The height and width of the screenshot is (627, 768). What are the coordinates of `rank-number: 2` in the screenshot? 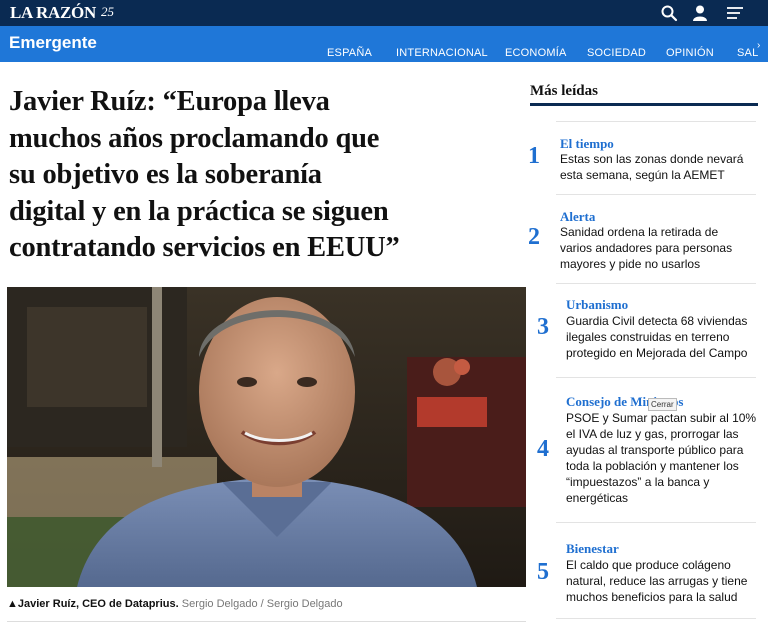 It's located at (534, 237).